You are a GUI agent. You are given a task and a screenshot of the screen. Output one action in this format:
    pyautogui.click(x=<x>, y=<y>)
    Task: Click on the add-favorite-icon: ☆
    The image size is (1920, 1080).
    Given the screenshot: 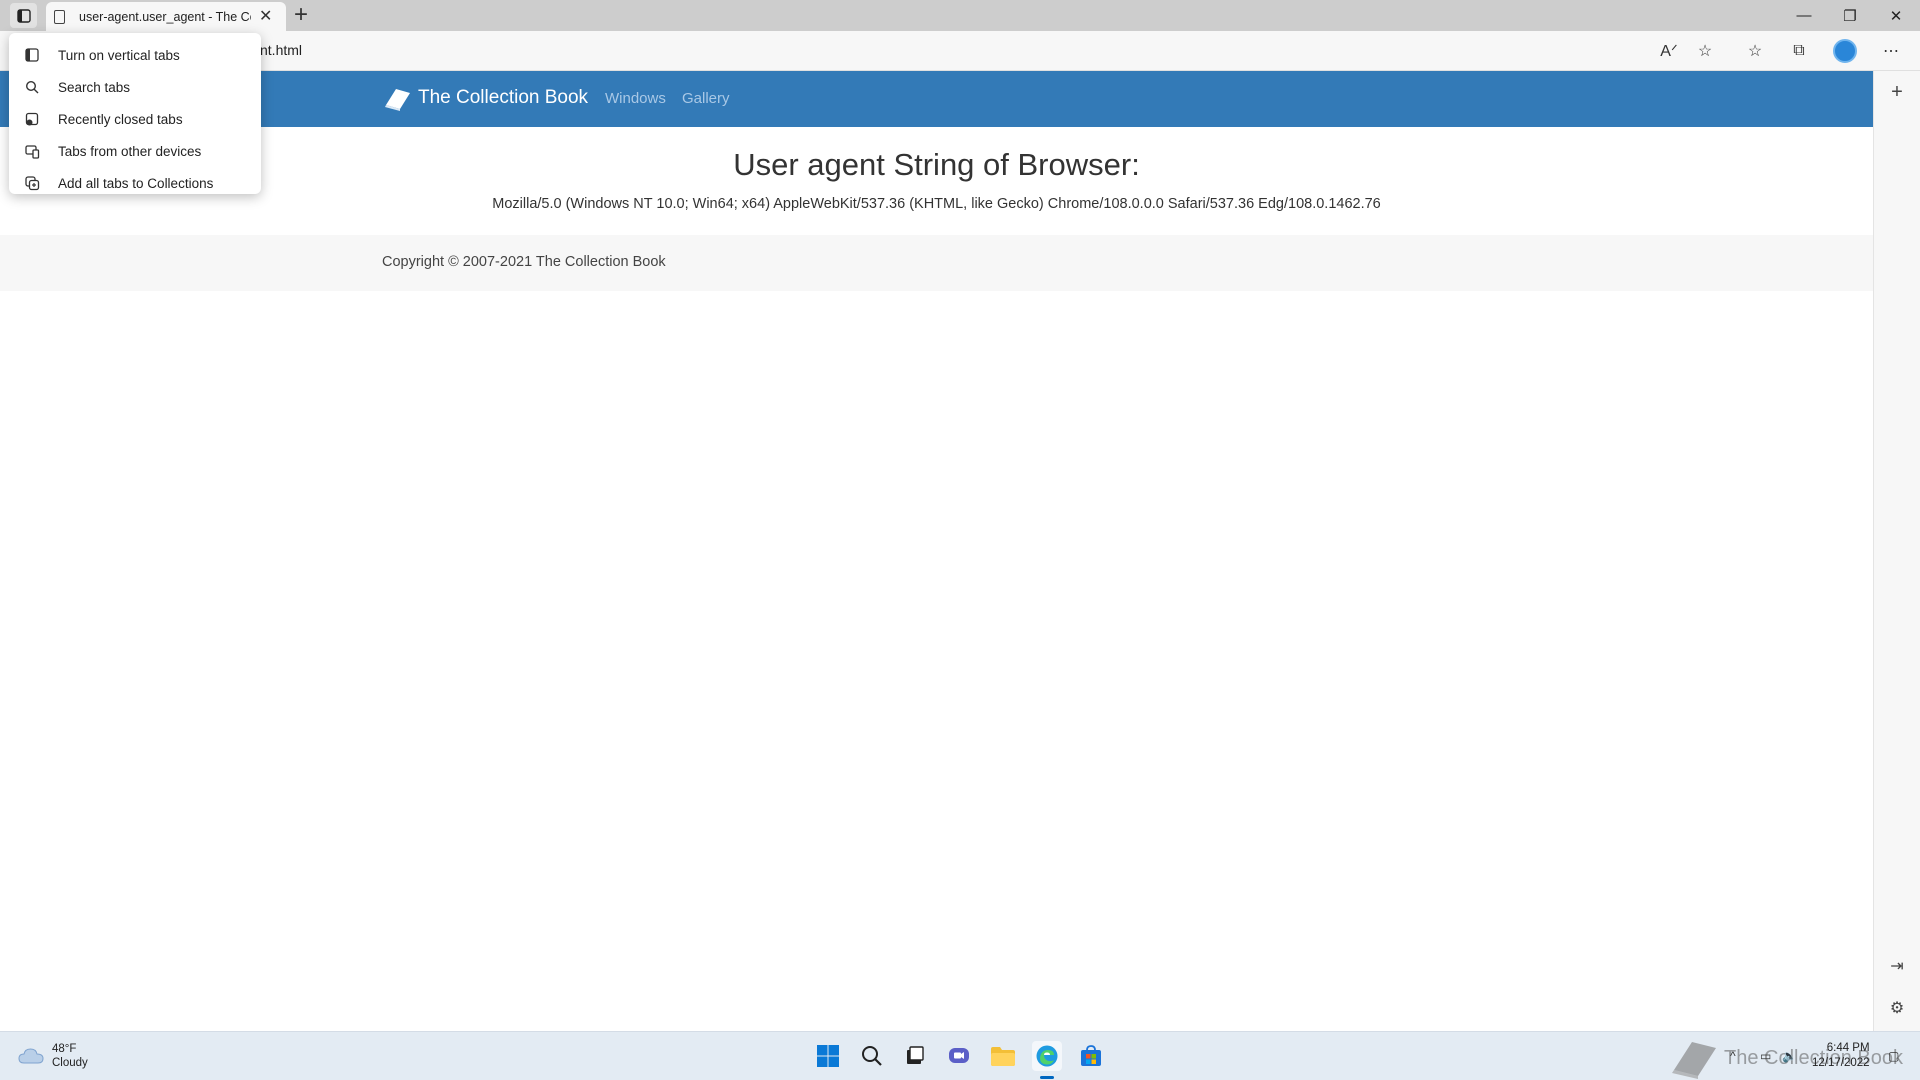 What is the action you would take?
    pyautogui.click(x=1705, y=51)
    